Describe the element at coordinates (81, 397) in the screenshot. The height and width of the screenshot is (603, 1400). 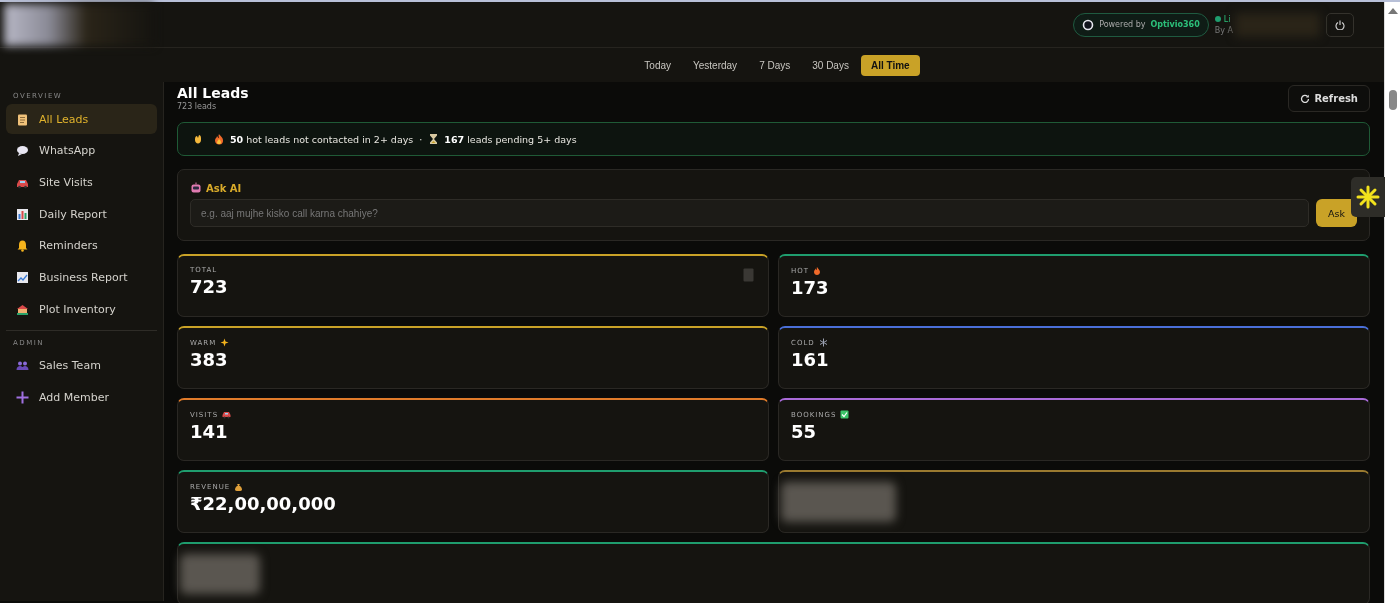
I see `sidebar-item: Add Member` at that location.